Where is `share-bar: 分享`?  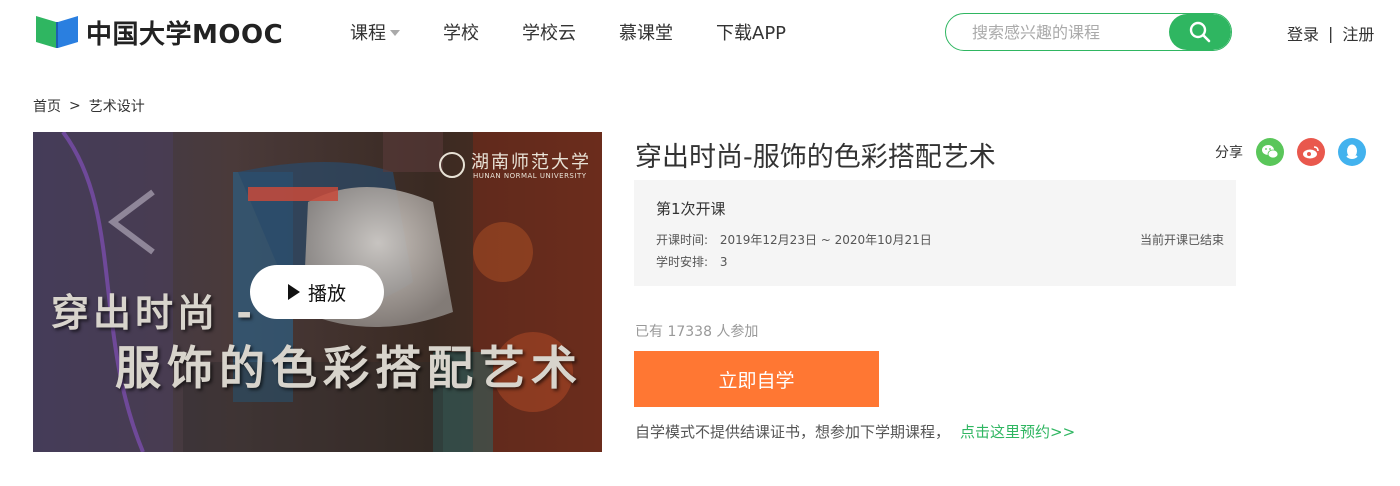 share-bar: 分享 is located at coordinates (1290, 152).